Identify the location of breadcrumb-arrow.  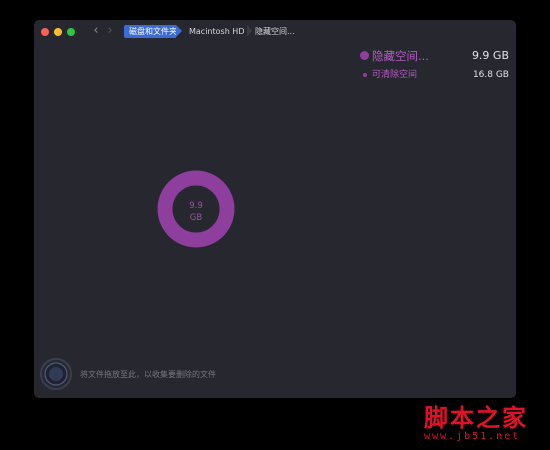
(179, 31).